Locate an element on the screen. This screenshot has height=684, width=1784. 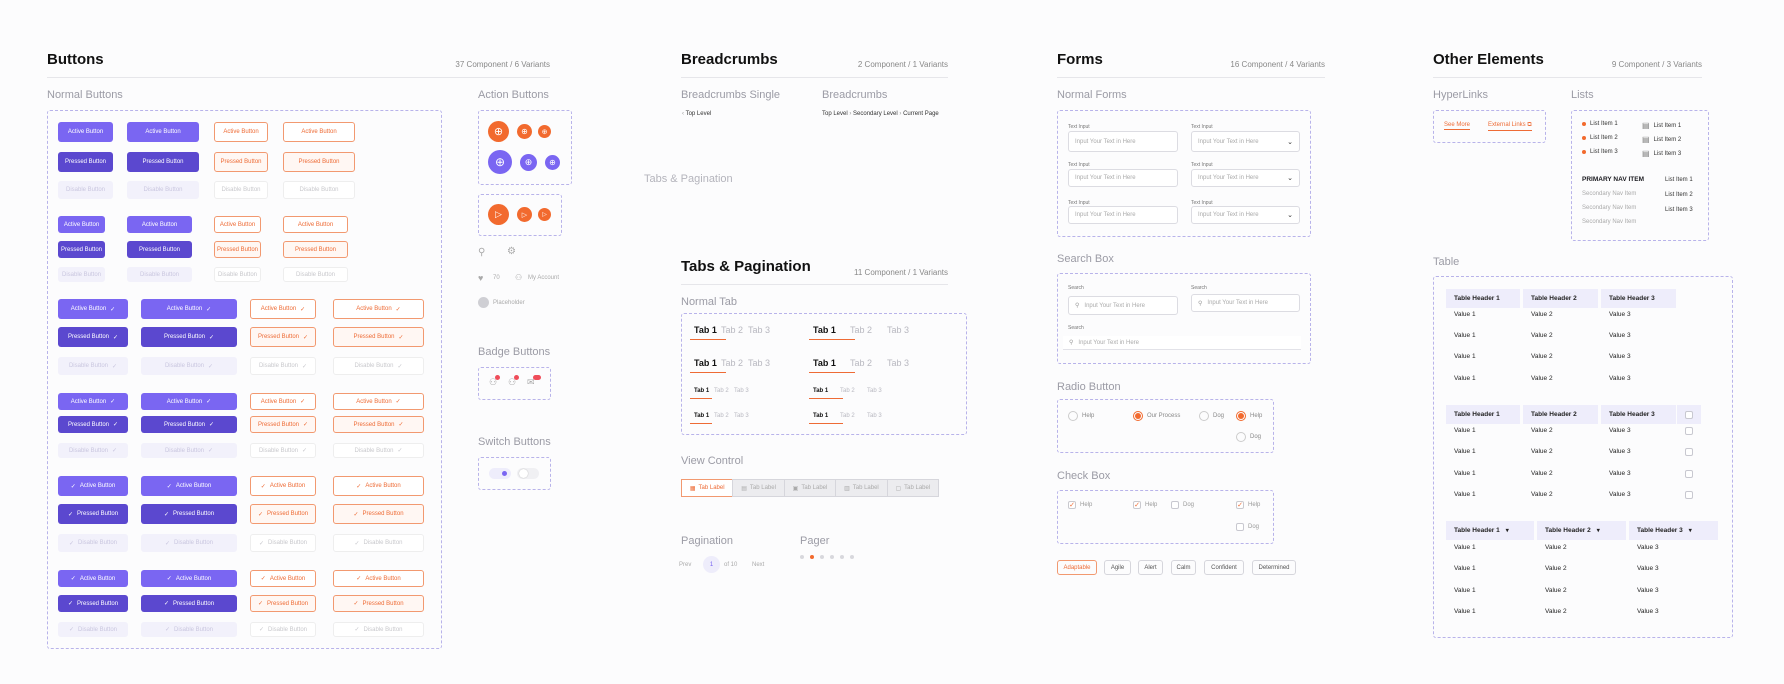
table-header-cell: Table Header 2 ▾ is located at coordinates (1581, 530).